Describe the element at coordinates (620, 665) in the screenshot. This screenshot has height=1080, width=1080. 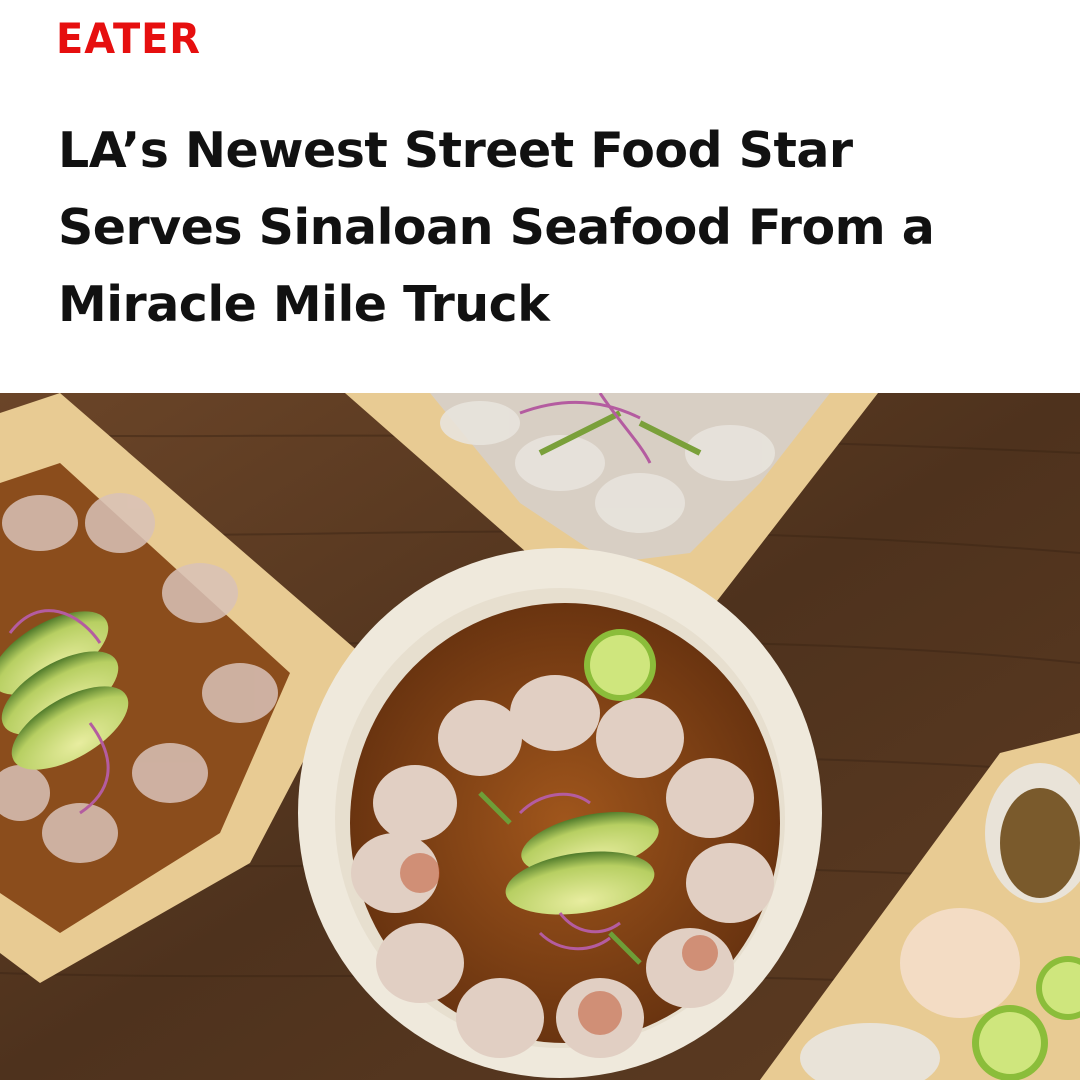
I see `lime-slice-plate` at that location.